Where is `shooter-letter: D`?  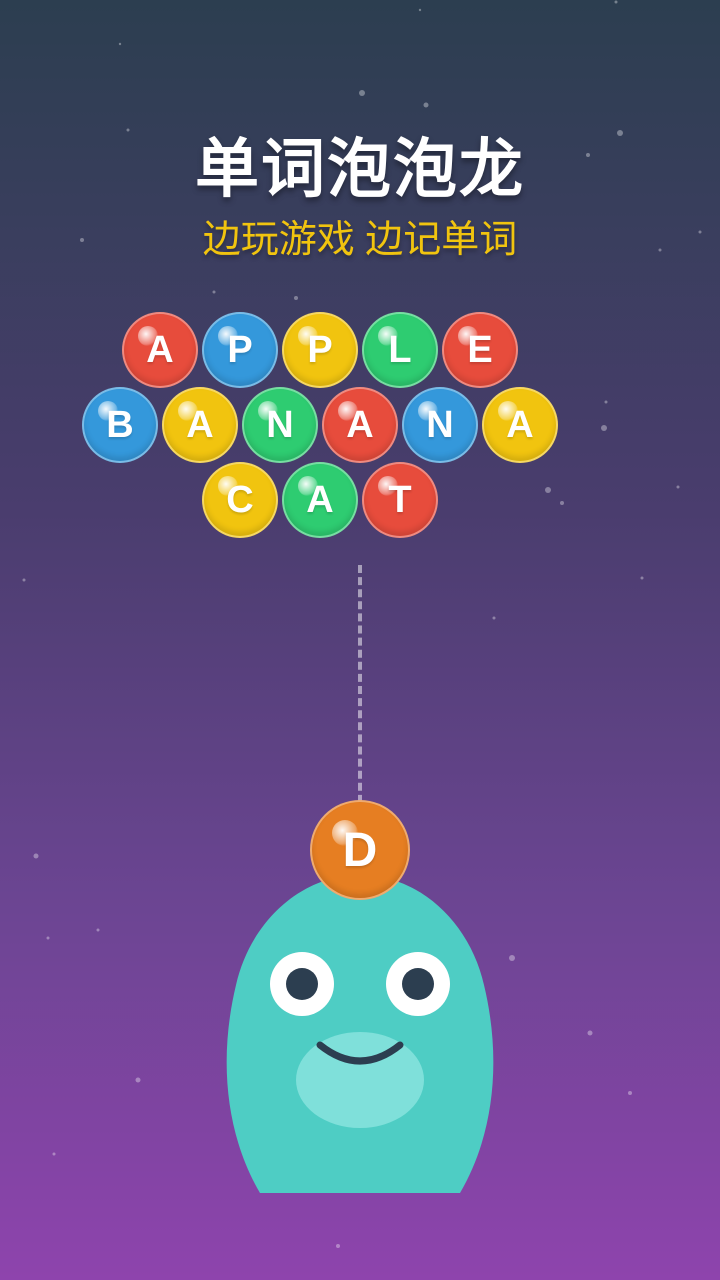
shooter-letter: D is located at coordinates (360, 850).